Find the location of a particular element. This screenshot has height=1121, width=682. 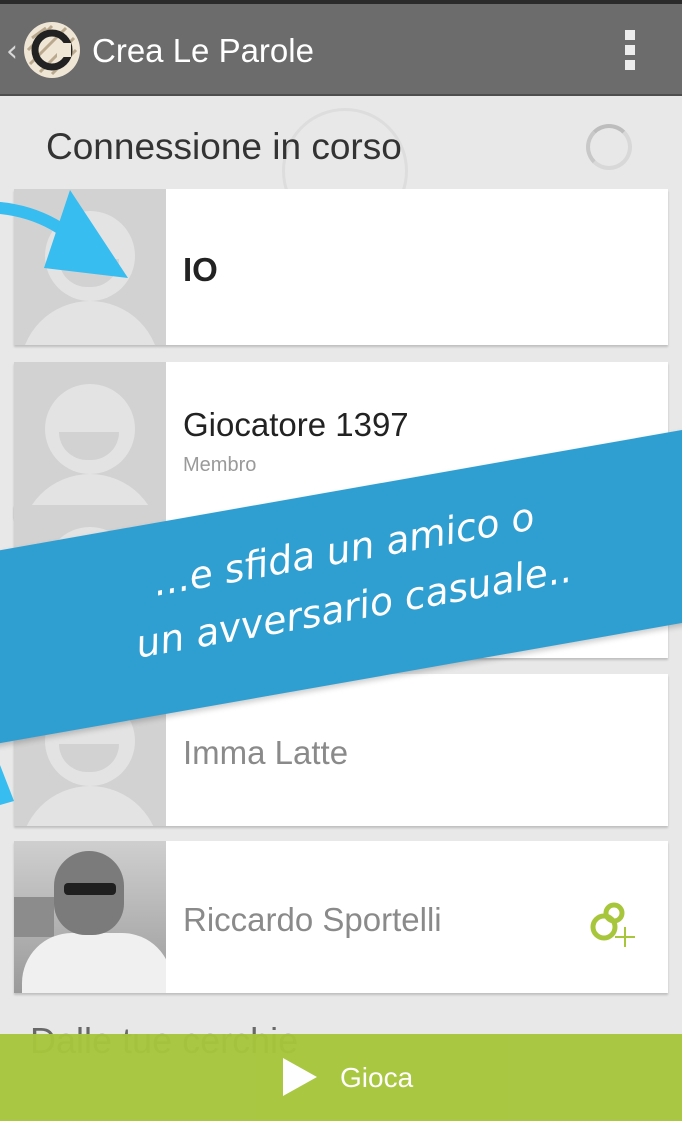

player-role: Membro is located at coordinates (220, 465).